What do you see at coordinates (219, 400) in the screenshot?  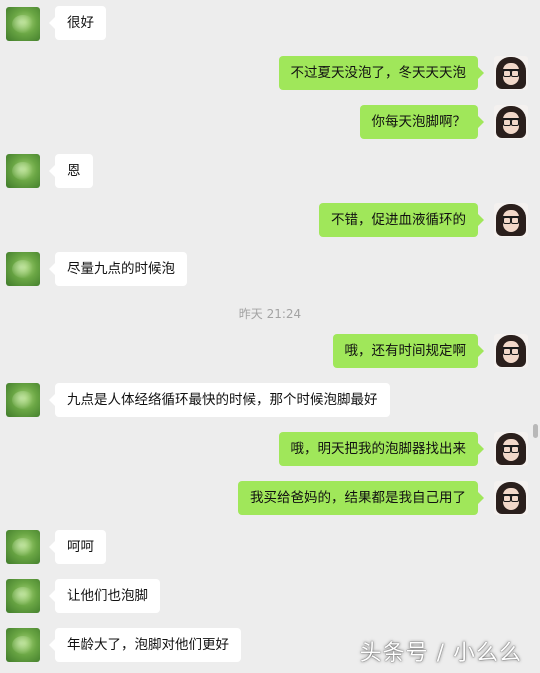 I see `message-bubble-incoming: 九点是人体经络循环最快的时候，那个时候泡脚最好` at bounding box center [219, 400].